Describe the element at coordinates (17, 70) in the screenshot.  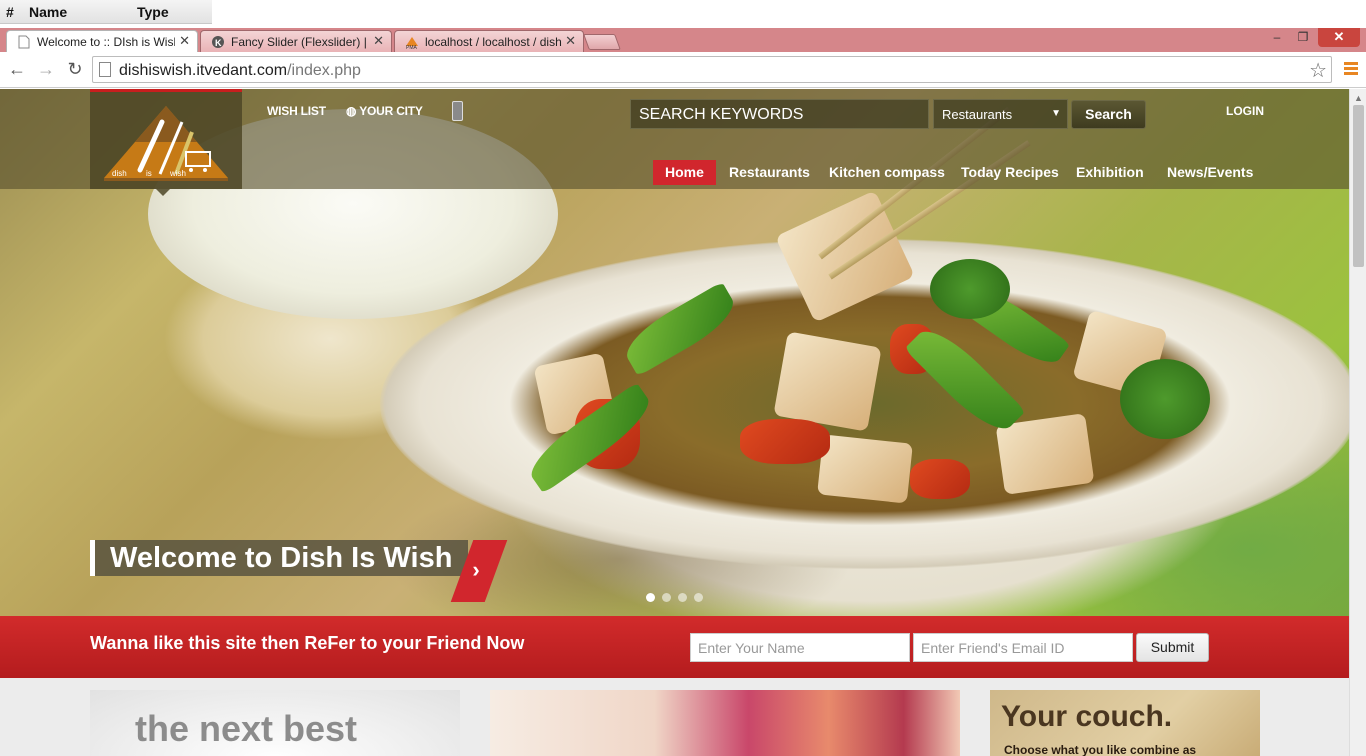
I see `back-arrow-icon: ←` at that location.